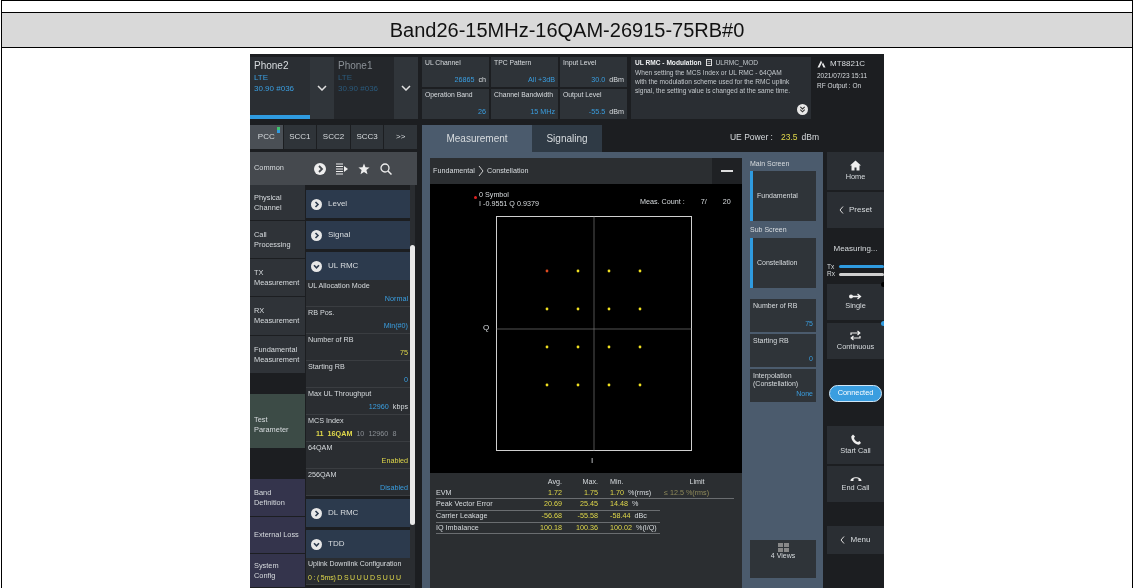 This screenshot has width=1134, height=588. I want to click on logo-icon, so click(821, 63).